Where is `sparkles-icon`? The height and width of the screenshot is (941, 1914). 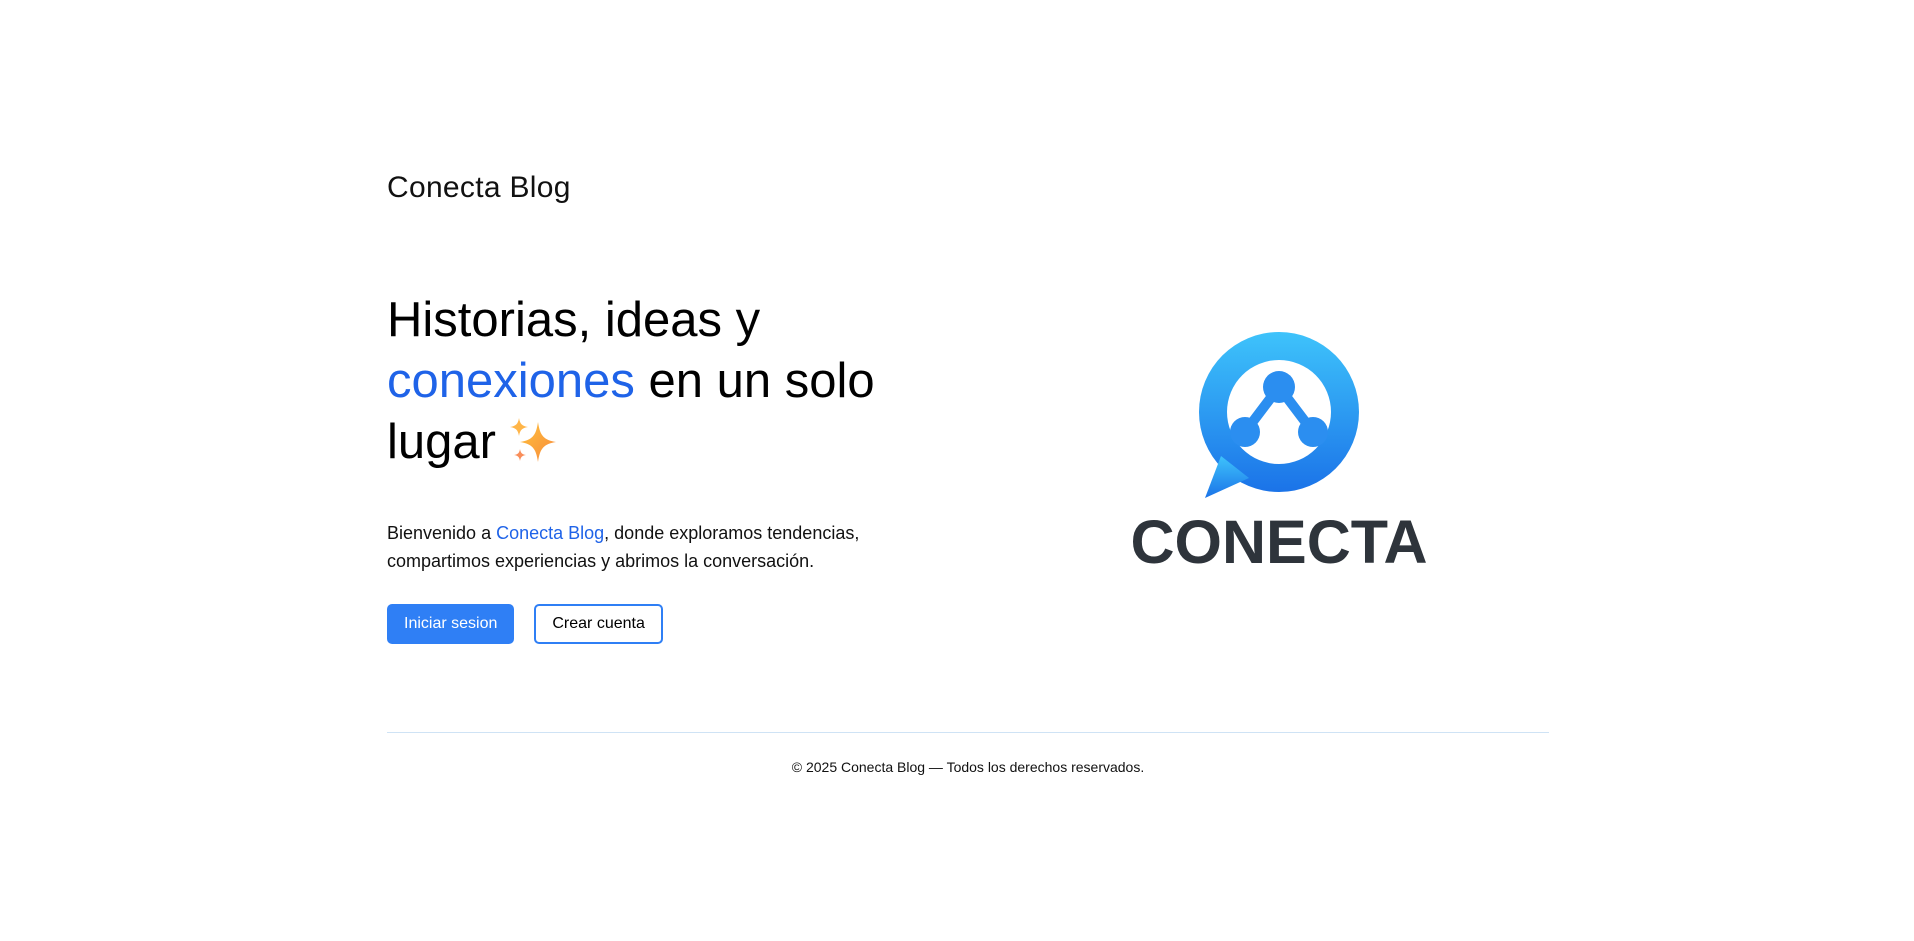
sparkles-icon is located at coordinates (534, 447).